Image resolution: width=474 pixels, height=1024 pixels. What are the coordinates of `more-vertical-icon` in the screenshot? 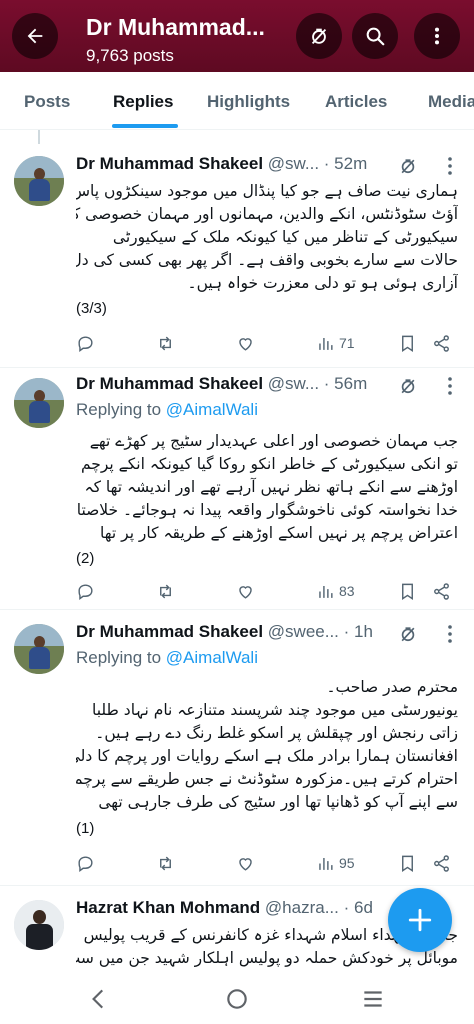 It's located at (437, 36).